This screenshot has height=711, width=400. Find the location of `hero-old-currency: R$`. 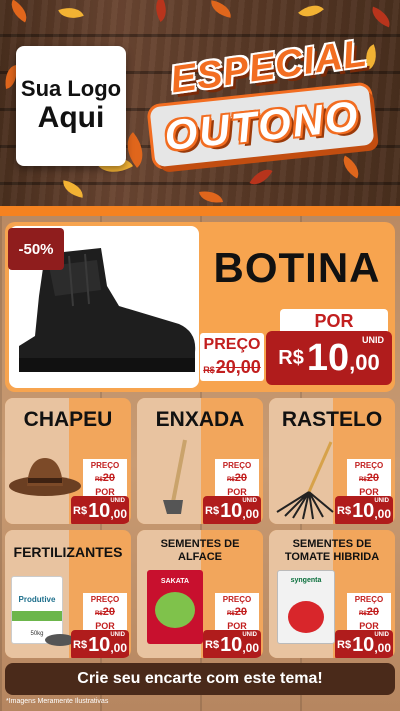

hero-old-currency: R$ is located at coordinates (209, 370).